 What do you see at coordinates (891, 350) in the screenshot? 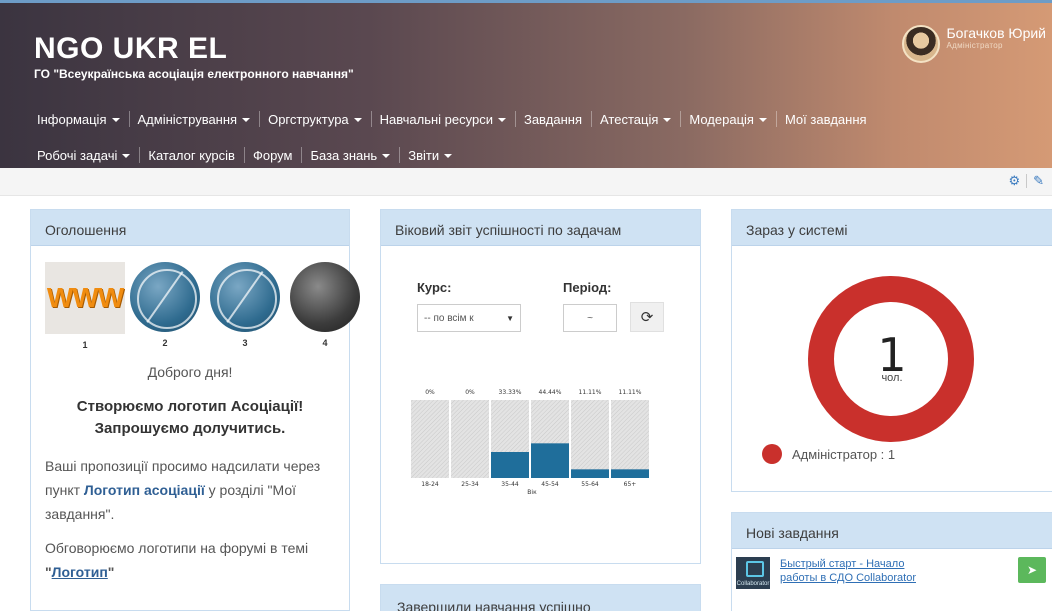
I see `online-panel: Зараз у системі 1 чол. Адміністратор : 1` at bounding box center [891, 350].